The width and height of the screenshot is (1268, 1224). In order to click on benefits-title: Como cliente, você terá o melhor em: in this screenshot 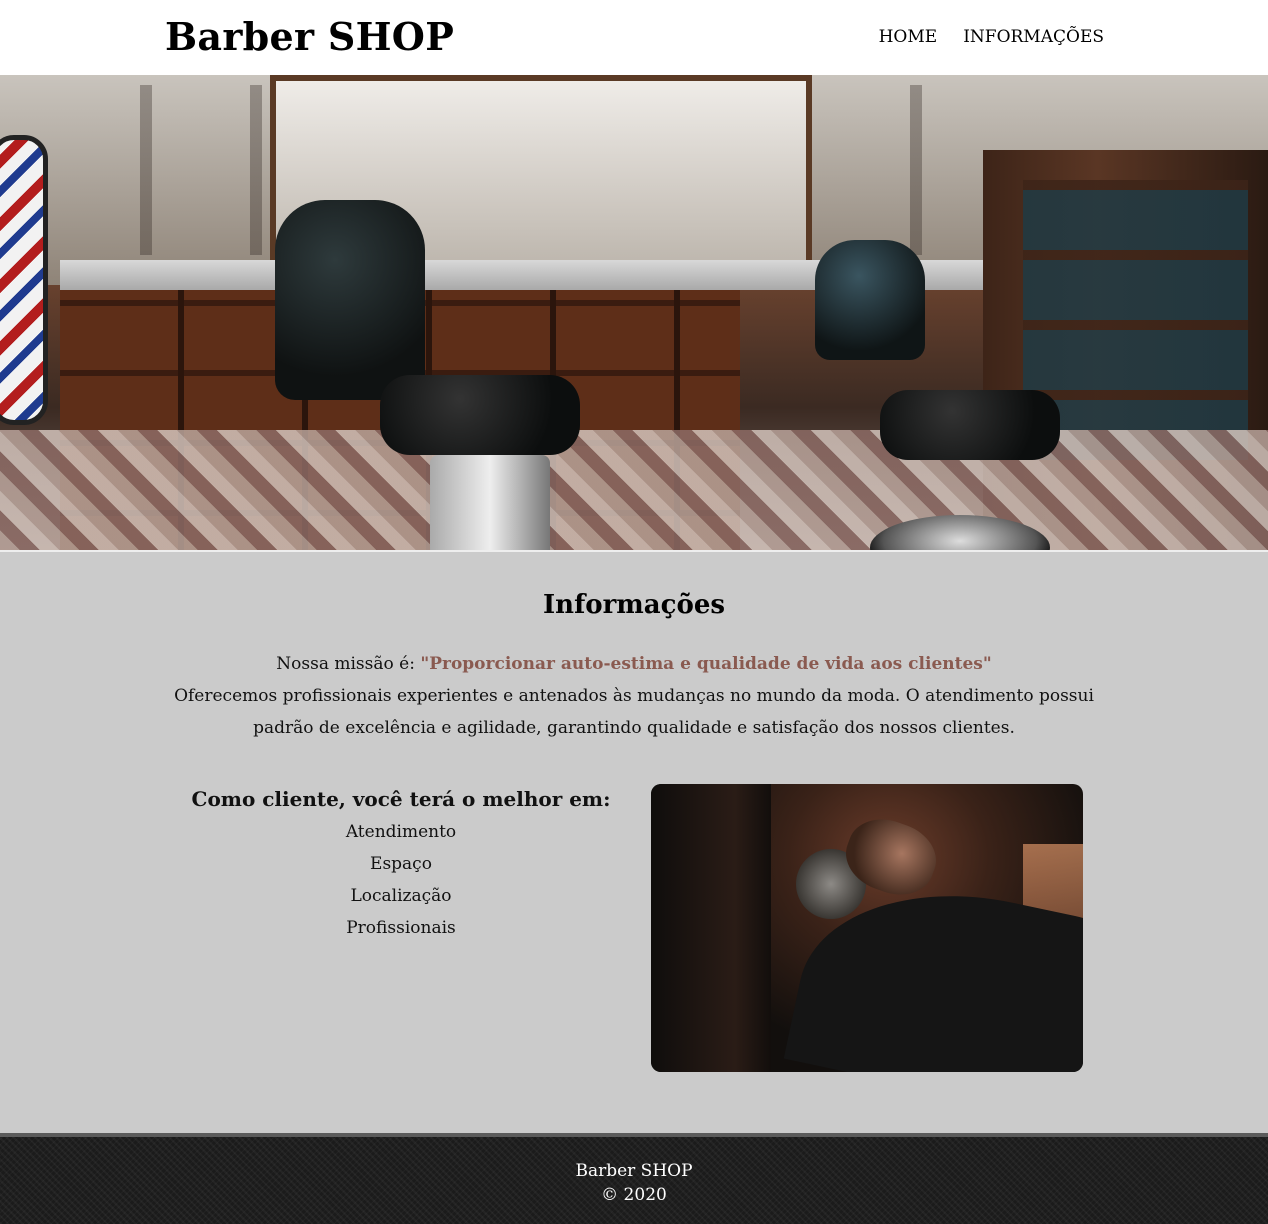, I will do `click(401, 799)`.